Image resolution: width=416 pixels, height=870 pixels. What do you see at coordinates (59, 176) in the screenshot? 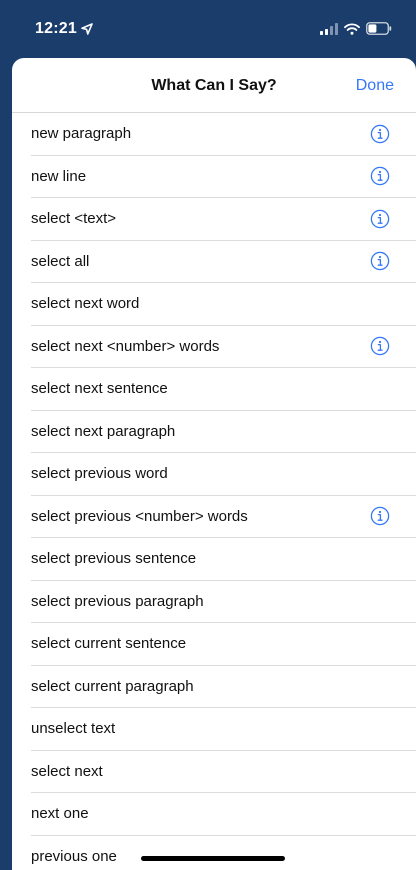
I see `command-label: new line` at bounding box center [59, 176].